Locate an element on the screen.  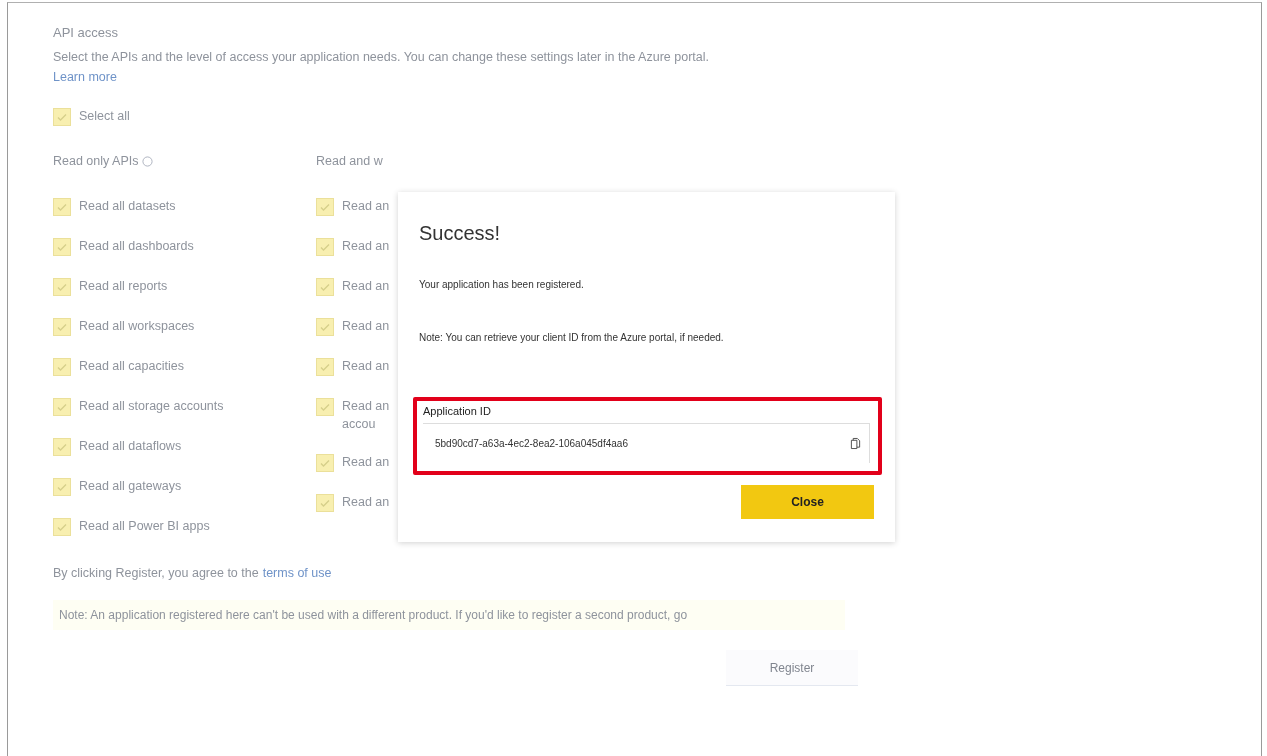
column-heading: Read and w is located at coordinates (349, 161).